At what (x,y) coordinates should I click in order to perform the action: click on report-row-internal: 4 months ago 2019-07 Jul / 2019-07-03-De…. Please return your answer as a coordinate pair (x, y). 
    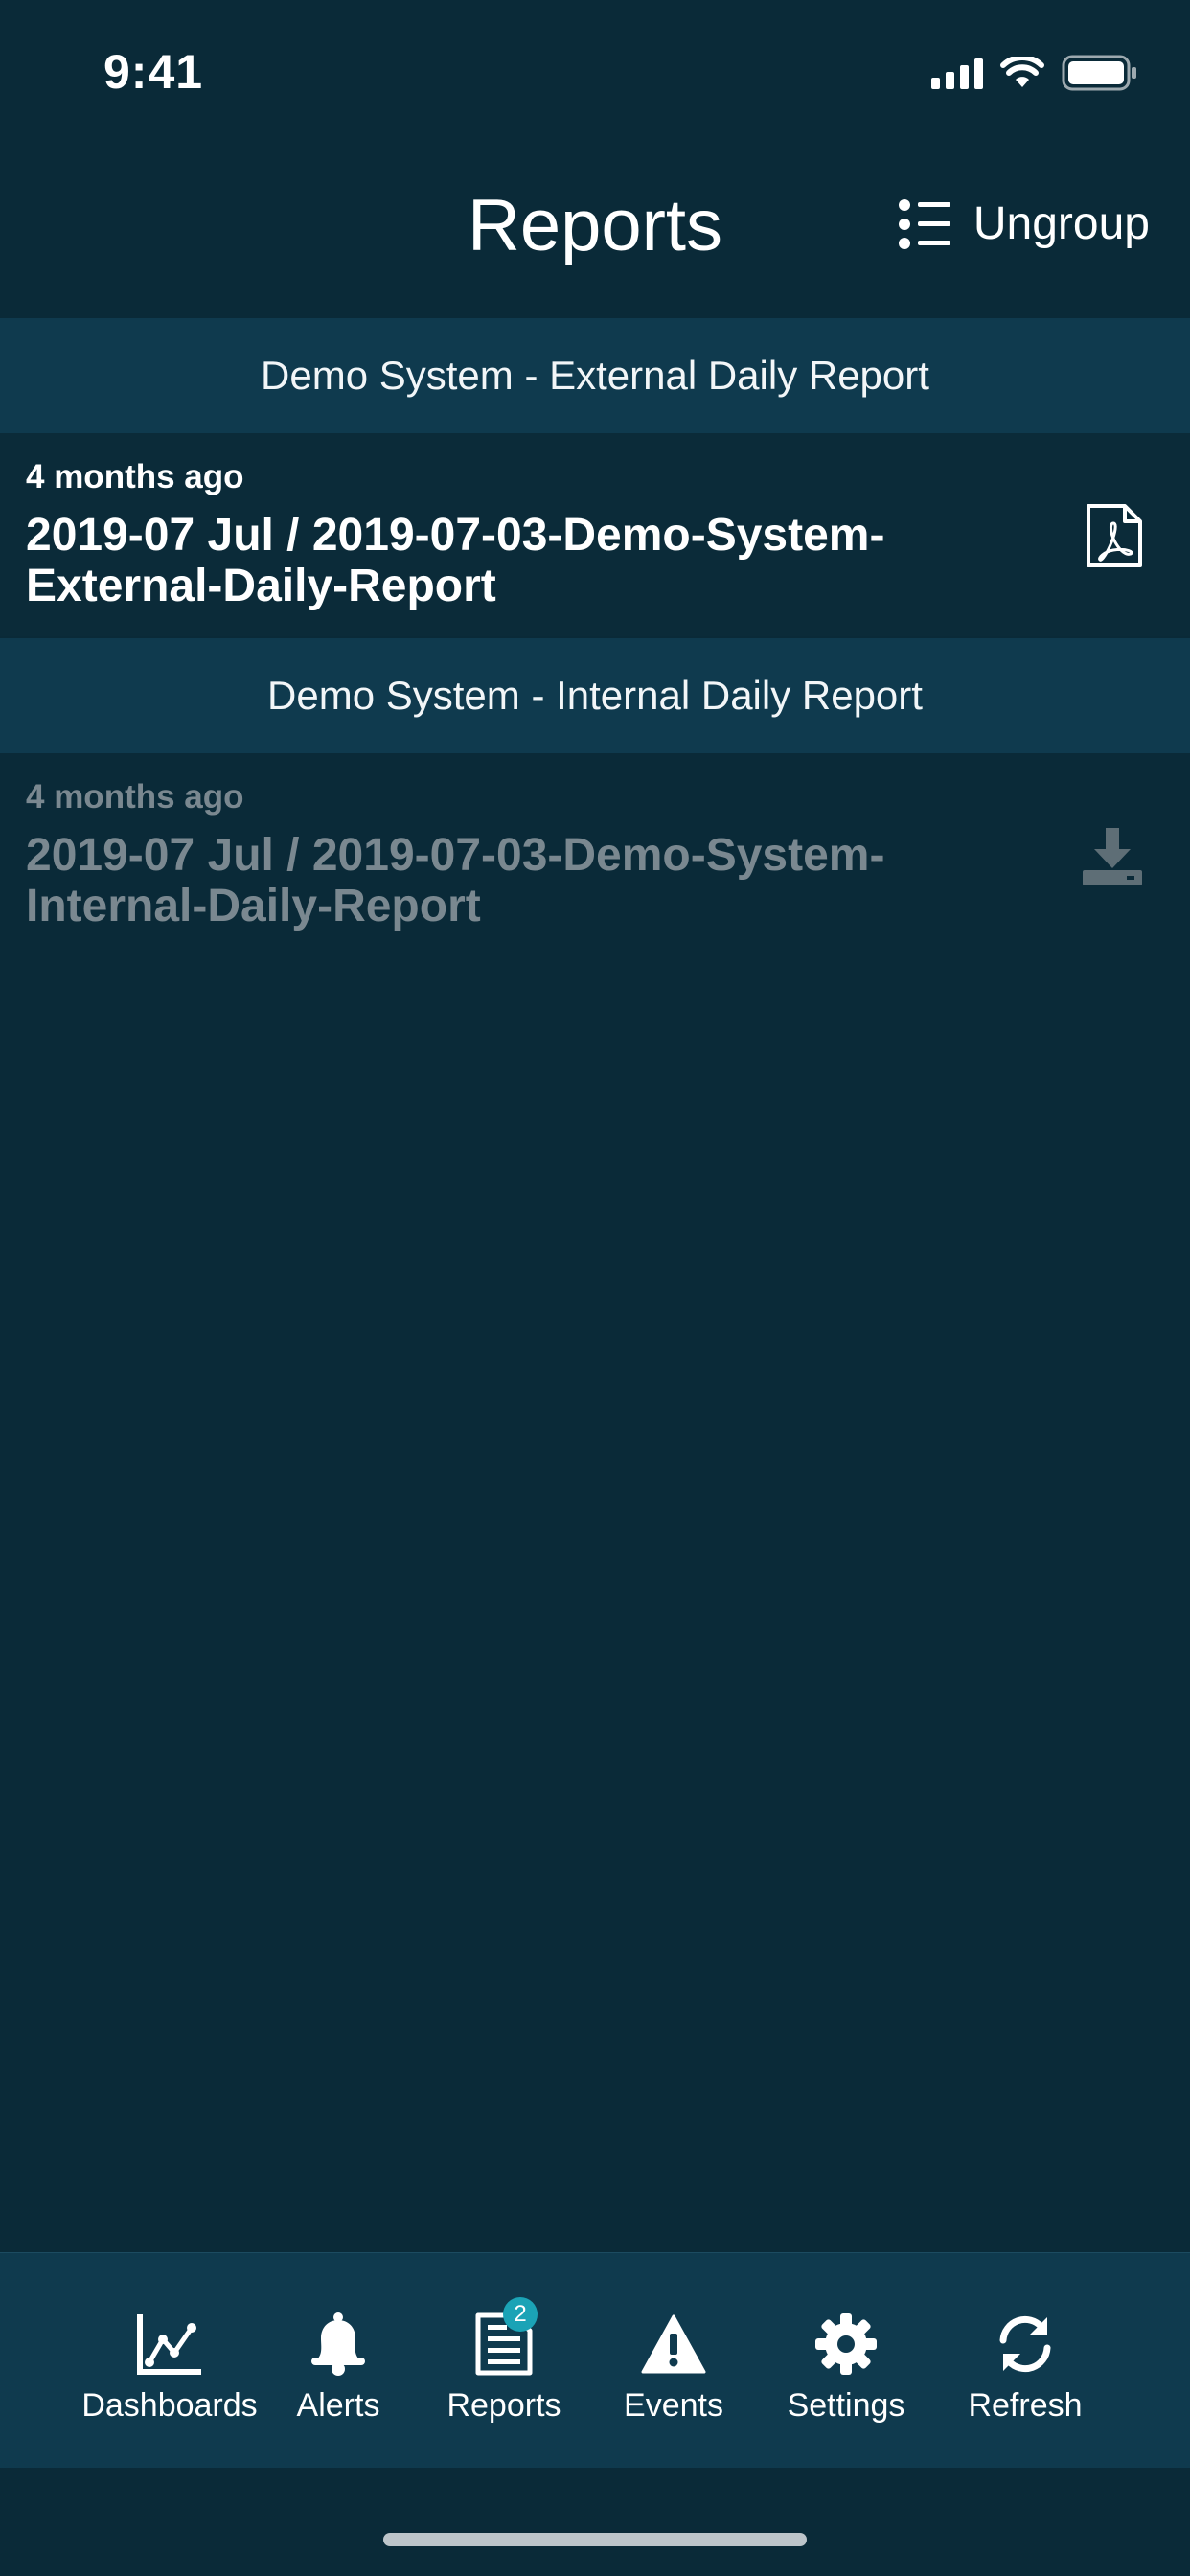
    Looking at the image, I should click on (595, 854).